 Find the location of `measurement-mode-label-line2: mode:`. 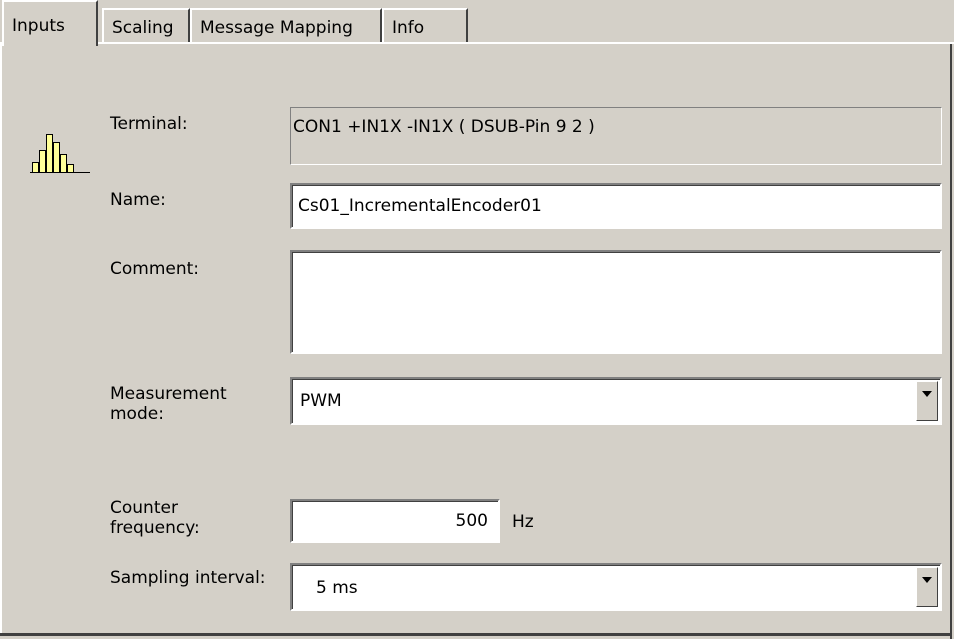

measurement-mode-label-line2: mode: is located at coordinates (137, 414).